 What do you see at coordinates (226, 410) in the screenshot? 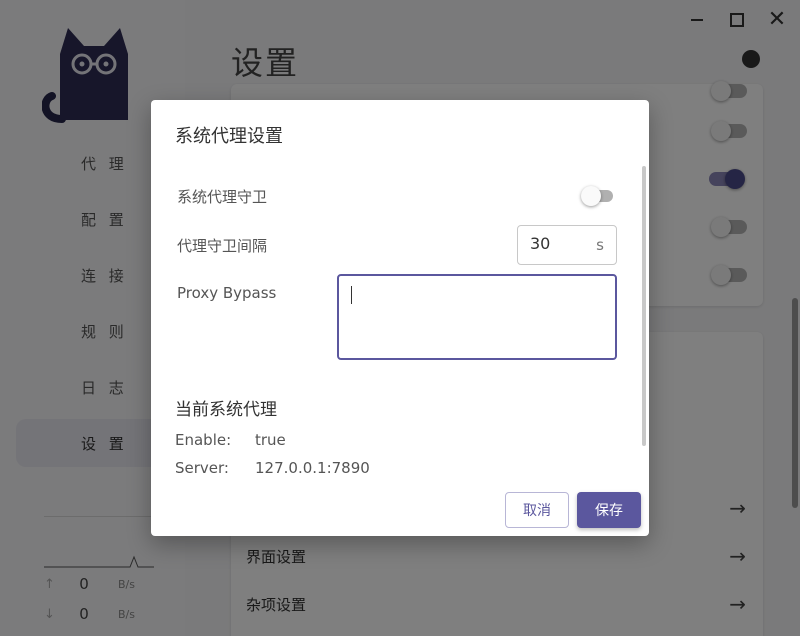
I see `current-proxy-title: 当前系统代理` at bounding box center [226, 410].